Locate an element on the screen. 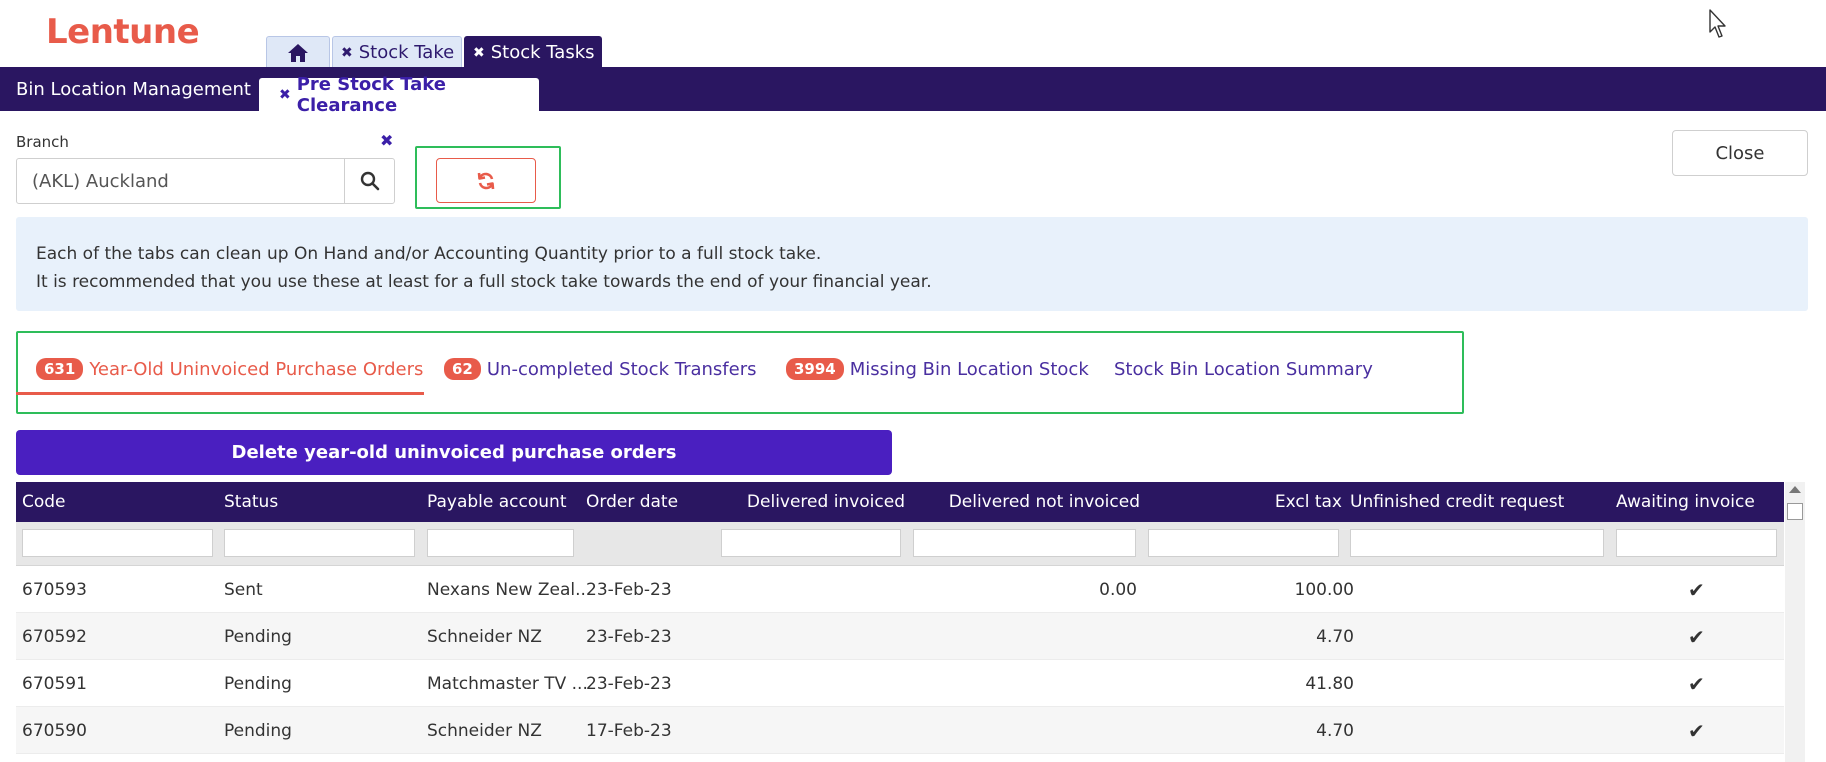  lentune-logo: Lentune is located at coordinates (123, 32).